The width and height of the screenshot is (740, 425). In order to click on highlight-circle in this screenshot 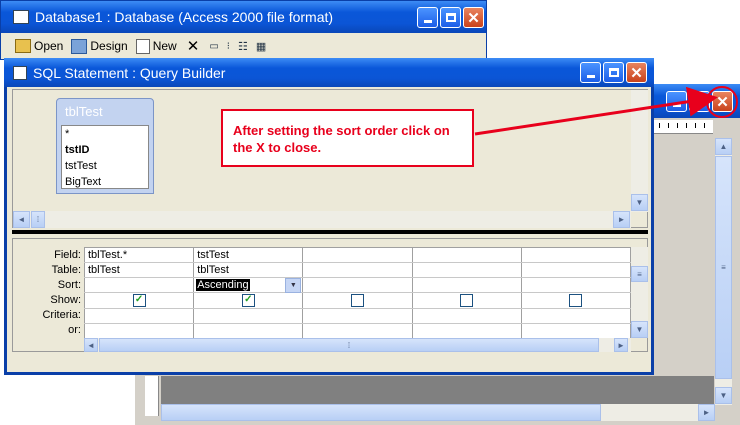, I will do `click(722, 102)`.